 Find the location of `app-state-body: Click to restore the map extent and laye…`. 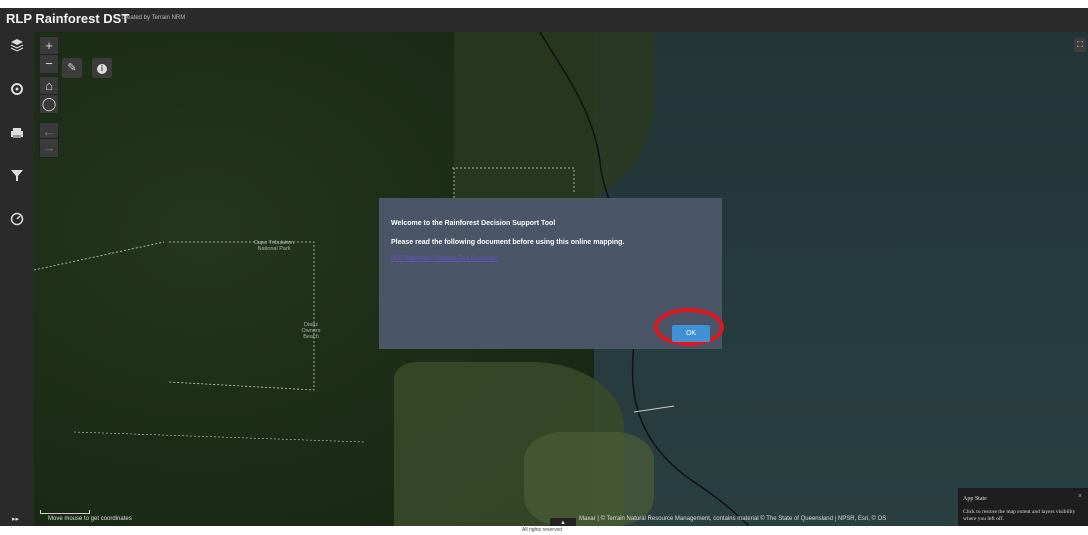

app-state-body: Click to restore the map extent and laye… is located at coordinates (1019, 515).